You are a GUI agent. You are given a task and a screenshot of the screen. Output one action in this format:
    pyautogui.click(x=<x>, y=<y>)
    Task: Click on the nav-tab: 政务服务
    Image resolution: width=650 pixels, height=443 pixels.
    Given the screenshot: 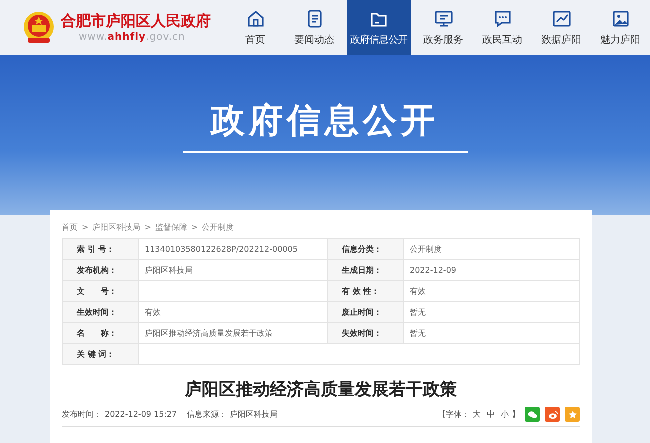 What is the action you would take?
    pyautogui.click(x=443, y=27)
    